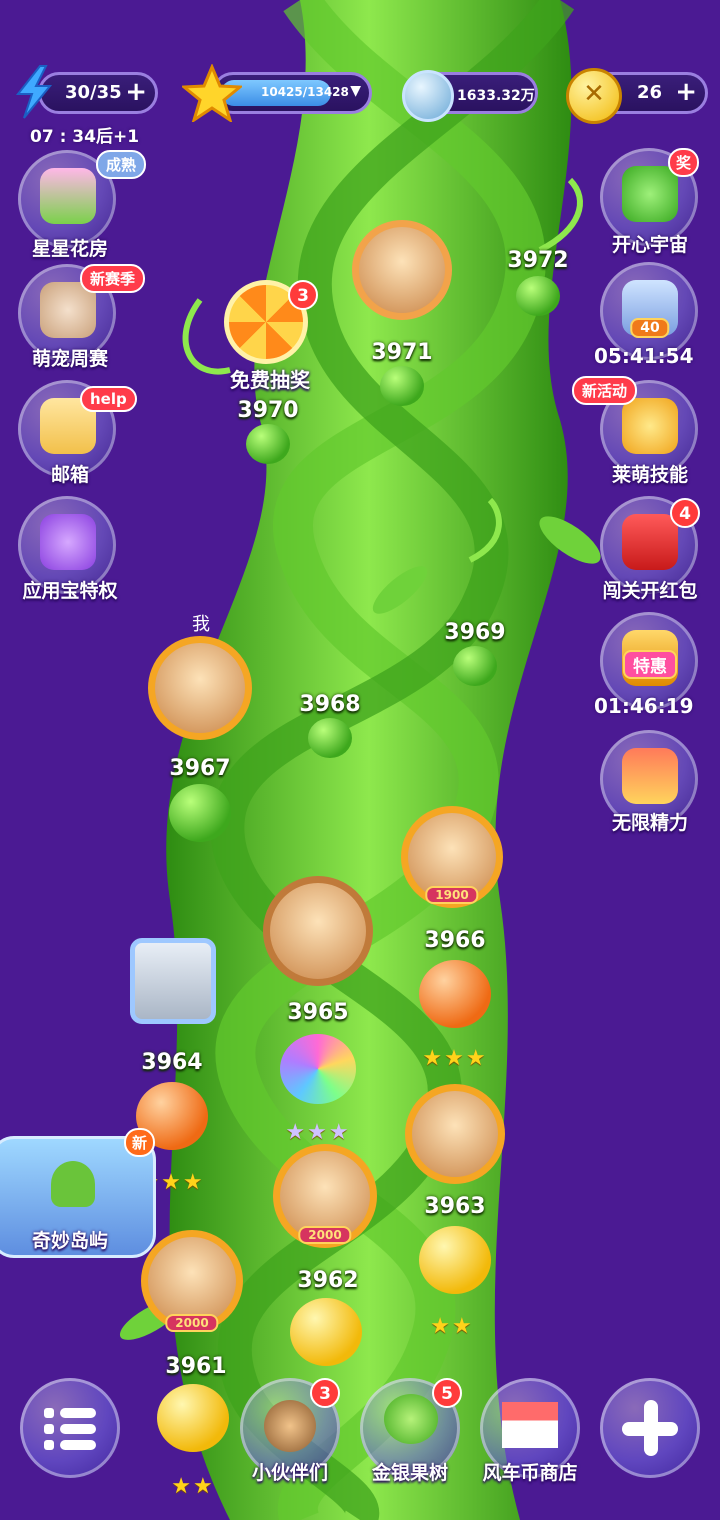 The height and width of the screenshot is (1520, 720). What do you see at coordinates (70, 591) in the screenshot?
I see `app-treasure-privilege-label: 应用宝特权` at bounding box center [70, 591].